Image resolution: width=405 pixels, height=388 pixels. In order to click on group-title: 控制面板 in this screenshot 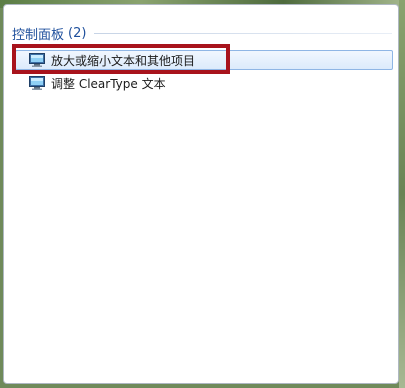, I will do `click(38, 35)`.